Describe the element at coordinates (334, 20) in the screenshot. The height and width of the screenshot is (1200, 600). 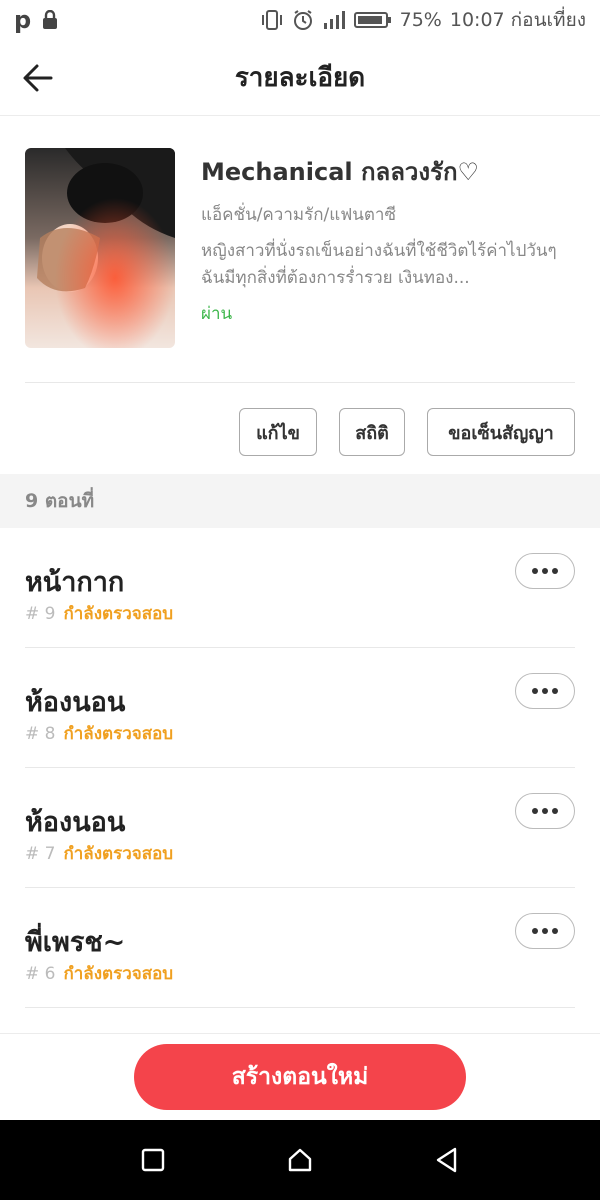
I see `signal-icon` at that location.